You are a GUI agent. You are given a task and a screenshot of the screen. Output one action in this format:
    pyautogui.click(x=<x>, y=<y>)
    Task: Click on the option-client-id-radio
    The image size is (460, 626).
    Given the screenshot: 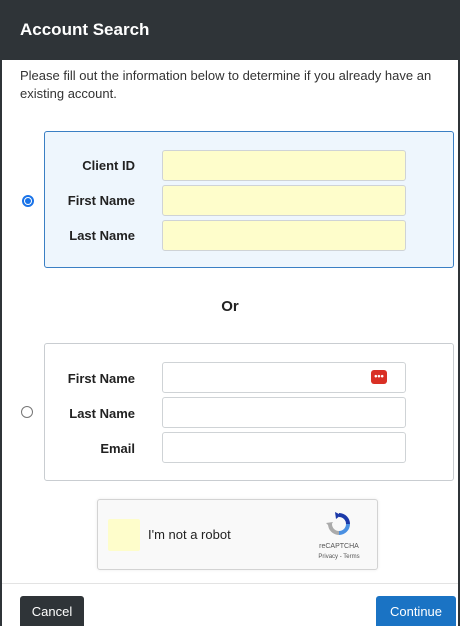 What is the action you would take?
    pyautogui.click(x=28, y=201)
    